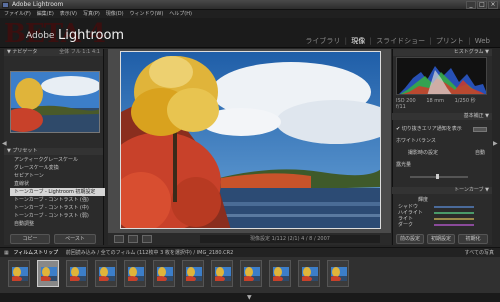  Describe the element at coordinates (410, 239) in the screenshot. I see `previous-button: 前の設定` at that location.